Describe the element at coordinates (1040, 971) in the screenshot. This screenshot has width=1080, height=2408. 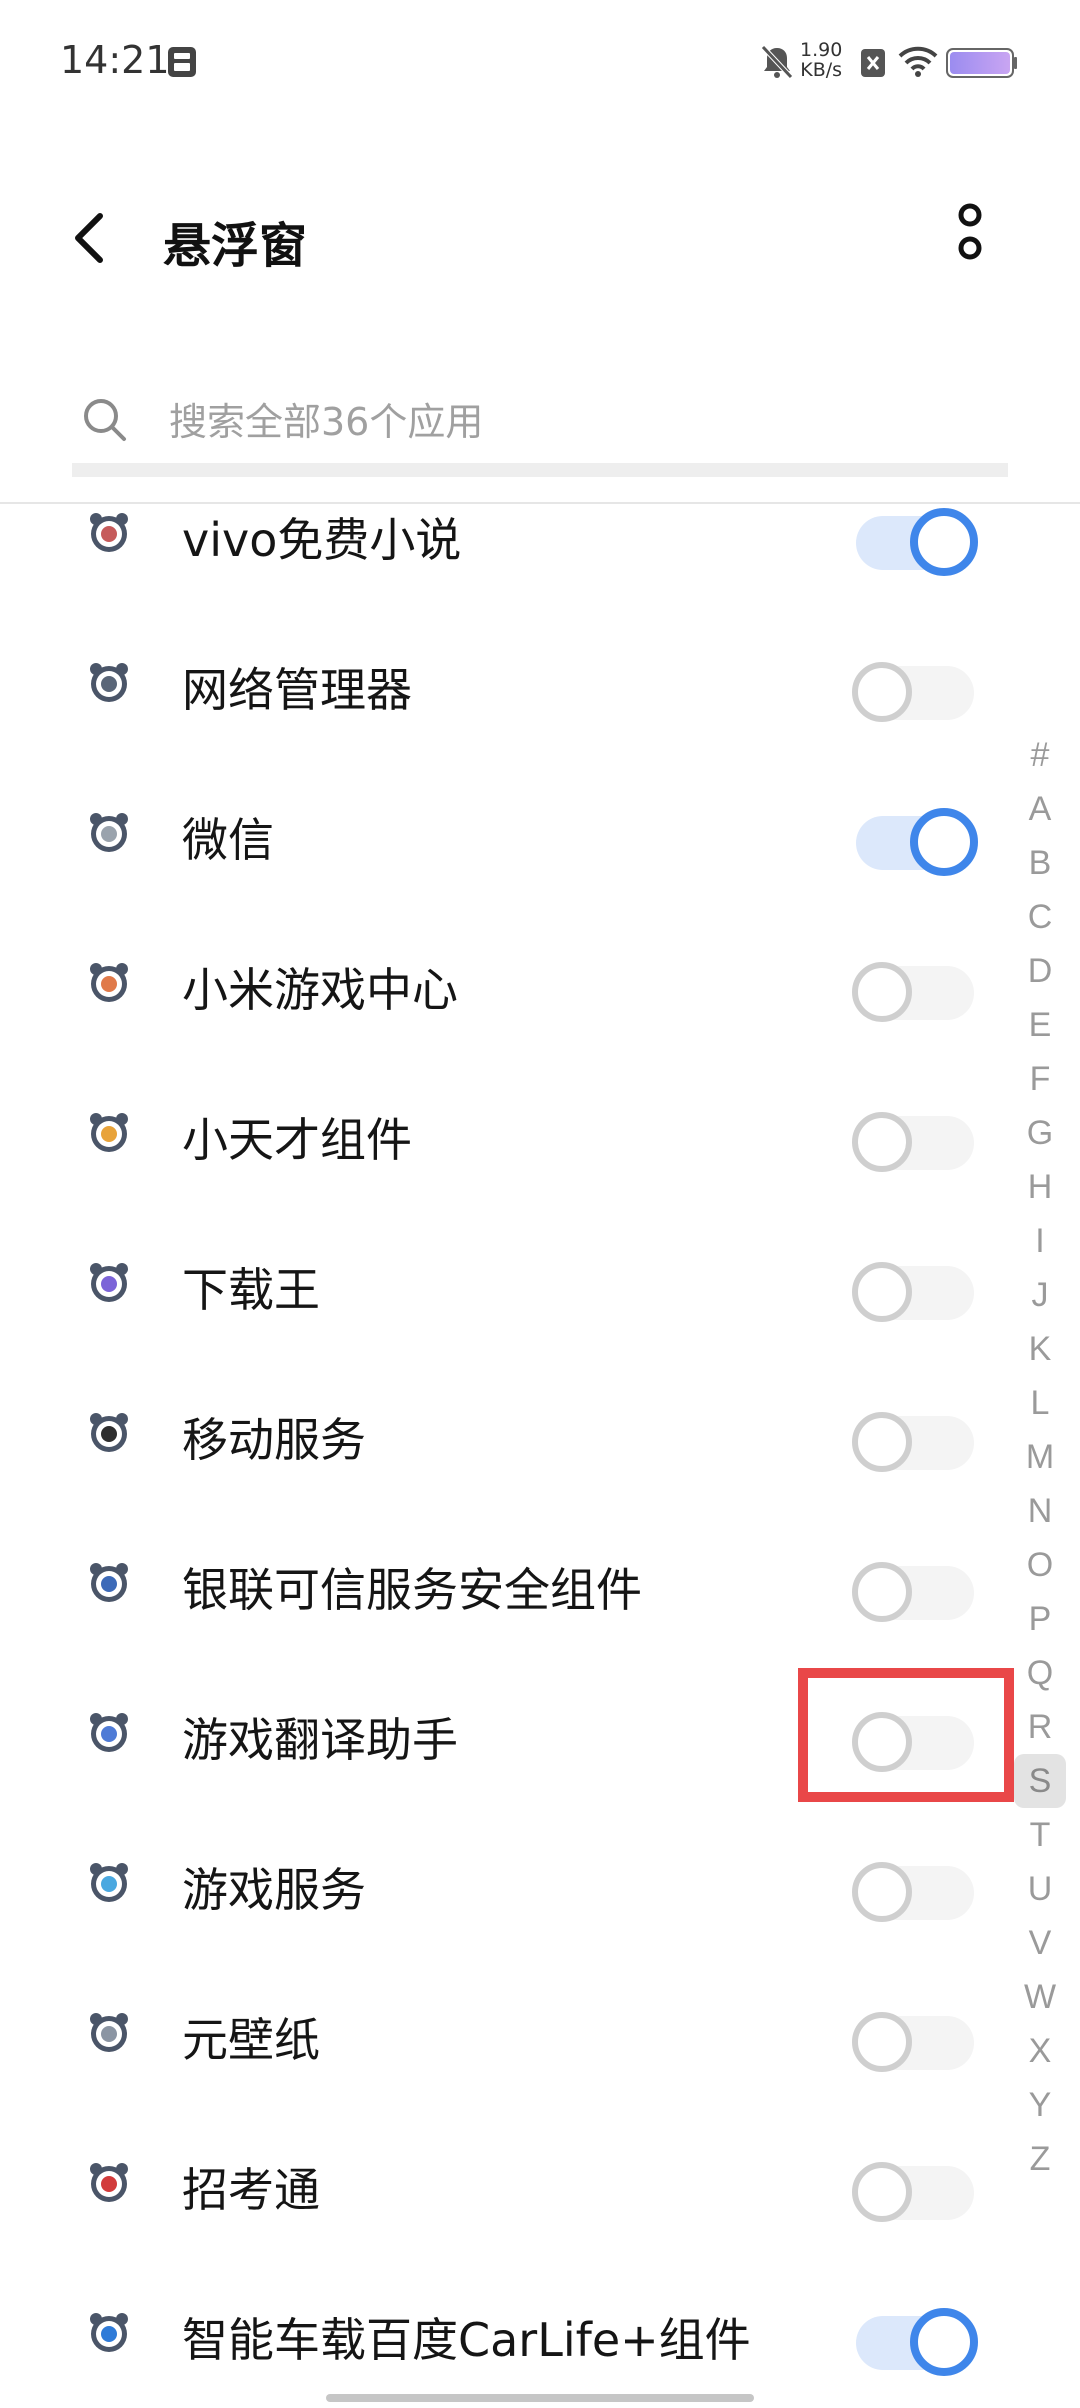
I see `alphabet-letter: D` at that location.